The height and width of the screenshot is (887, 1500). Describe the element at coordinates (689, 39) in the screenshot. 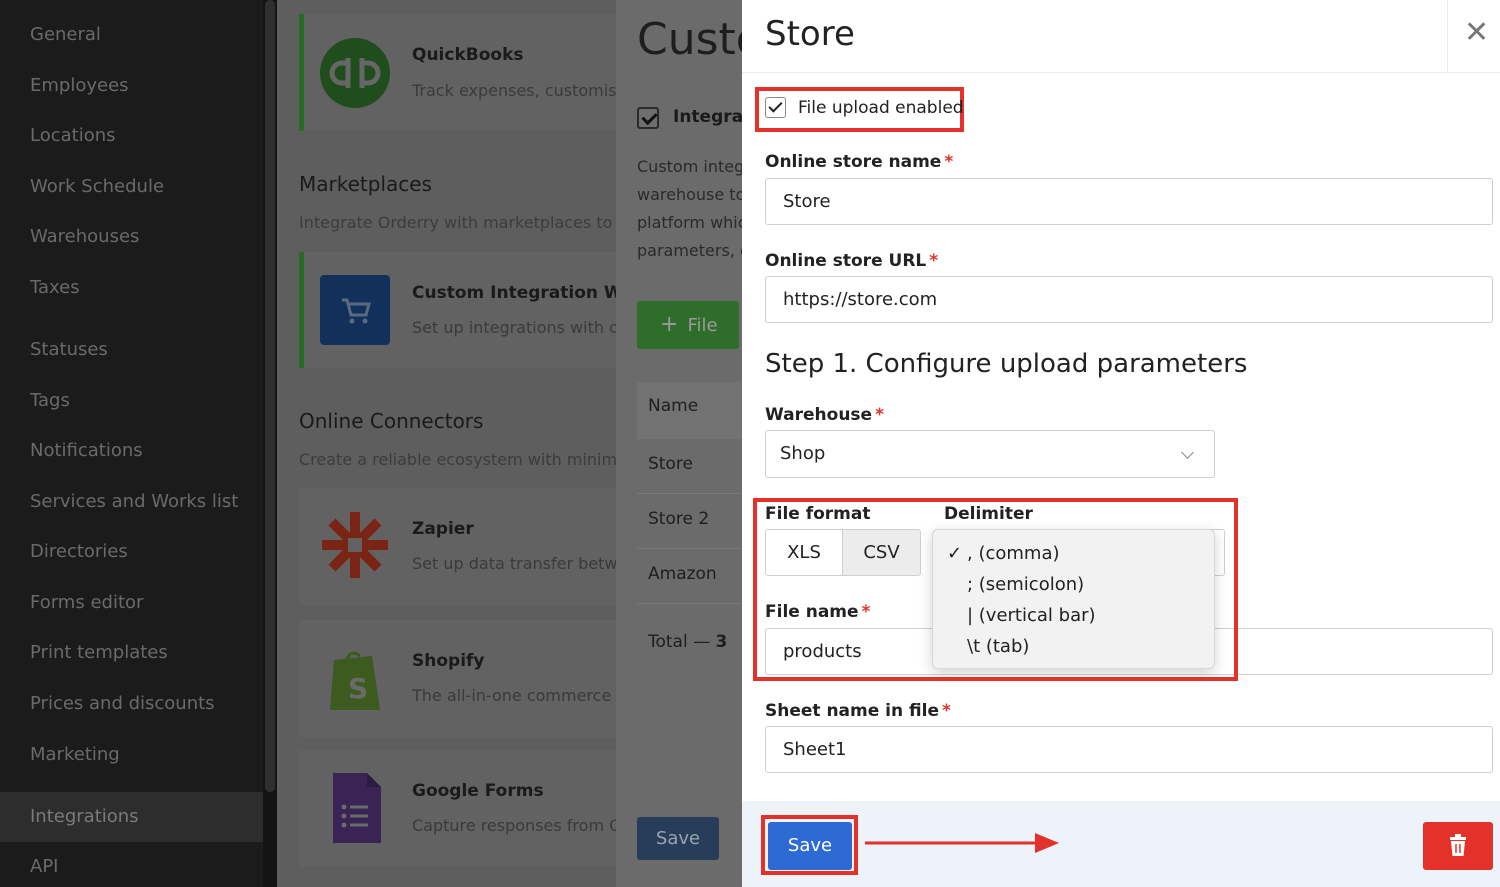

I see `custom-panel-title: Custo` at that location.